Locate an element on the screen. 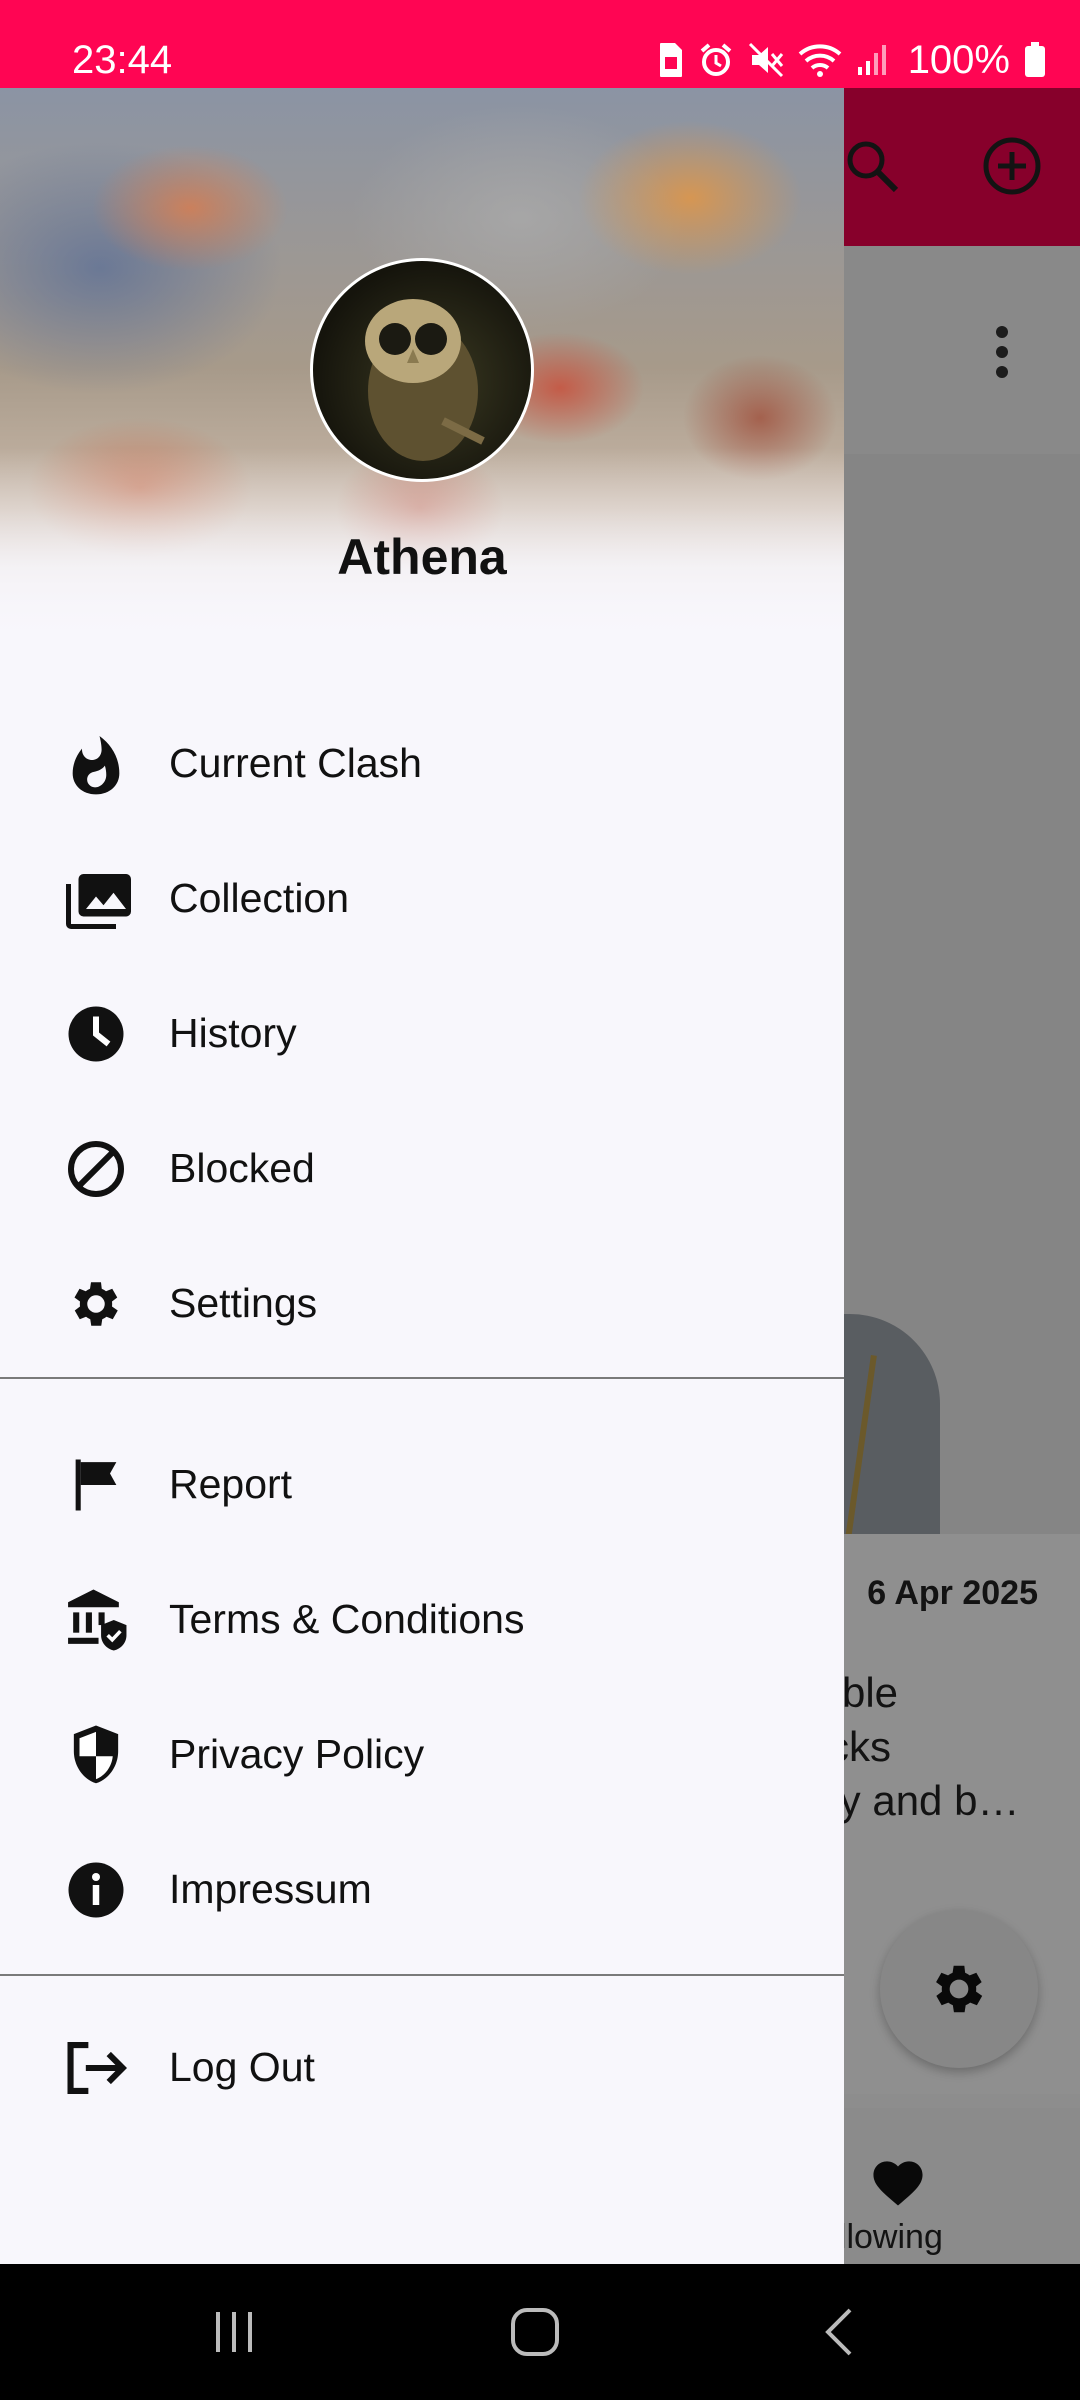  status-icons: 100% is located at coordinates (852, 60).